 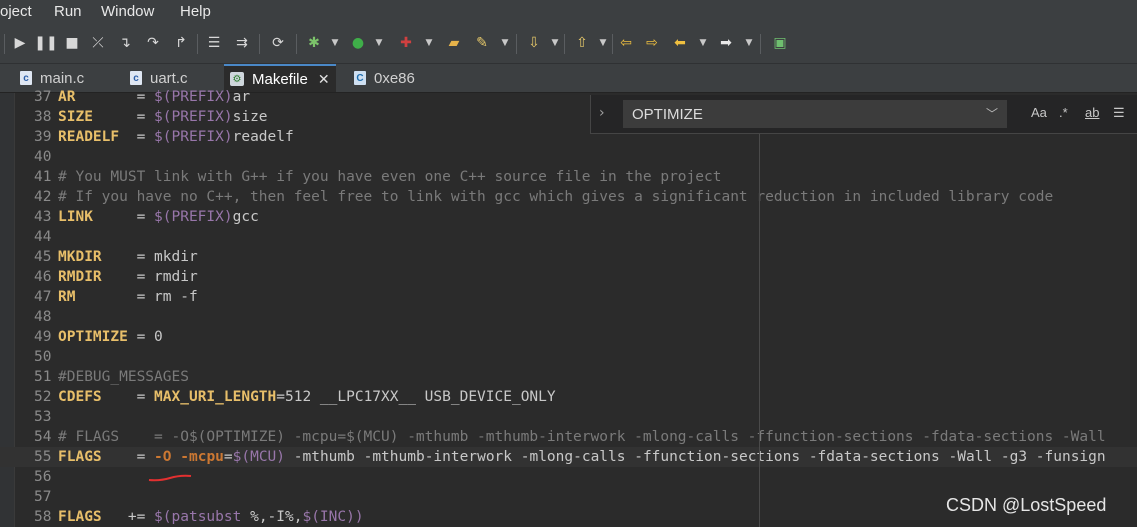 What do you see at coordinates (68, 11) in the screenshot?
I see `menu-run: Run` at bounding box center [68, 11].